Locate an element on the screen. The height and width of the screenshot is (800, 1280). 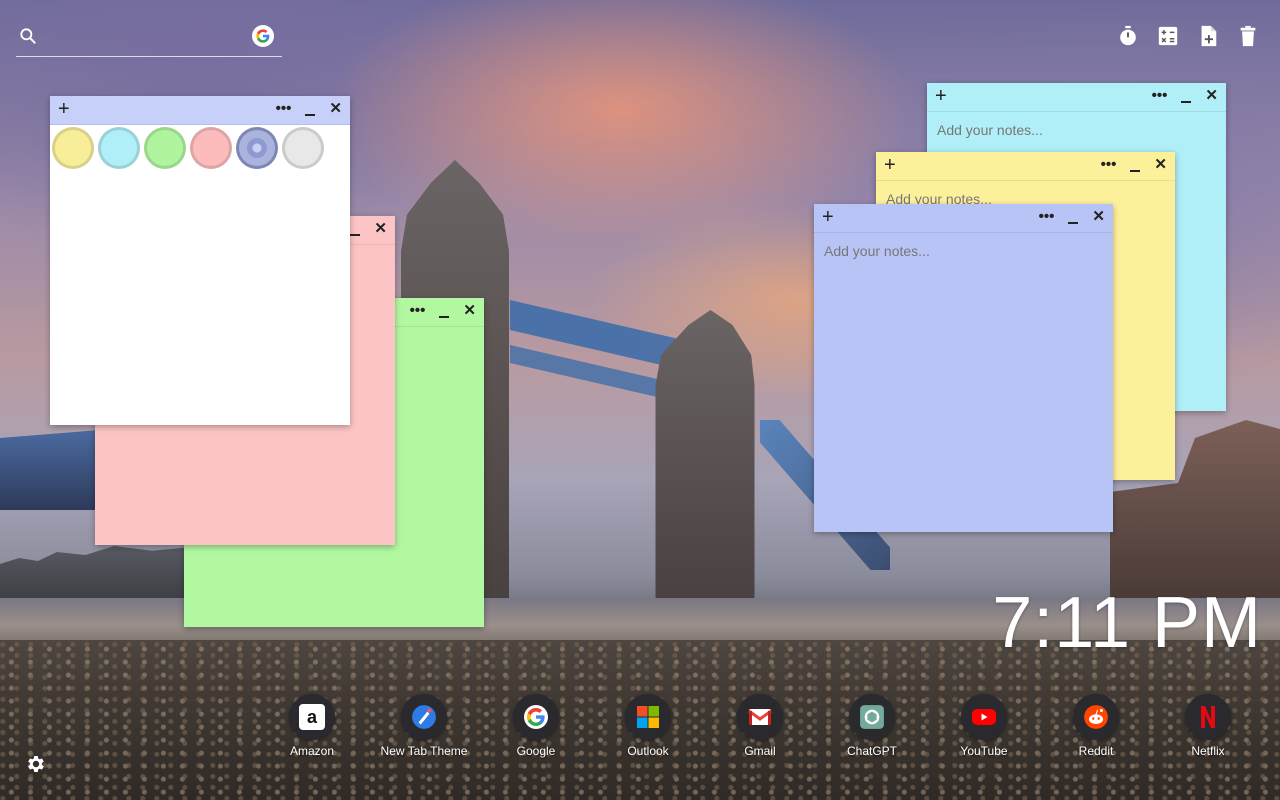
top-toolbar is located at coordinates (1188, 36).